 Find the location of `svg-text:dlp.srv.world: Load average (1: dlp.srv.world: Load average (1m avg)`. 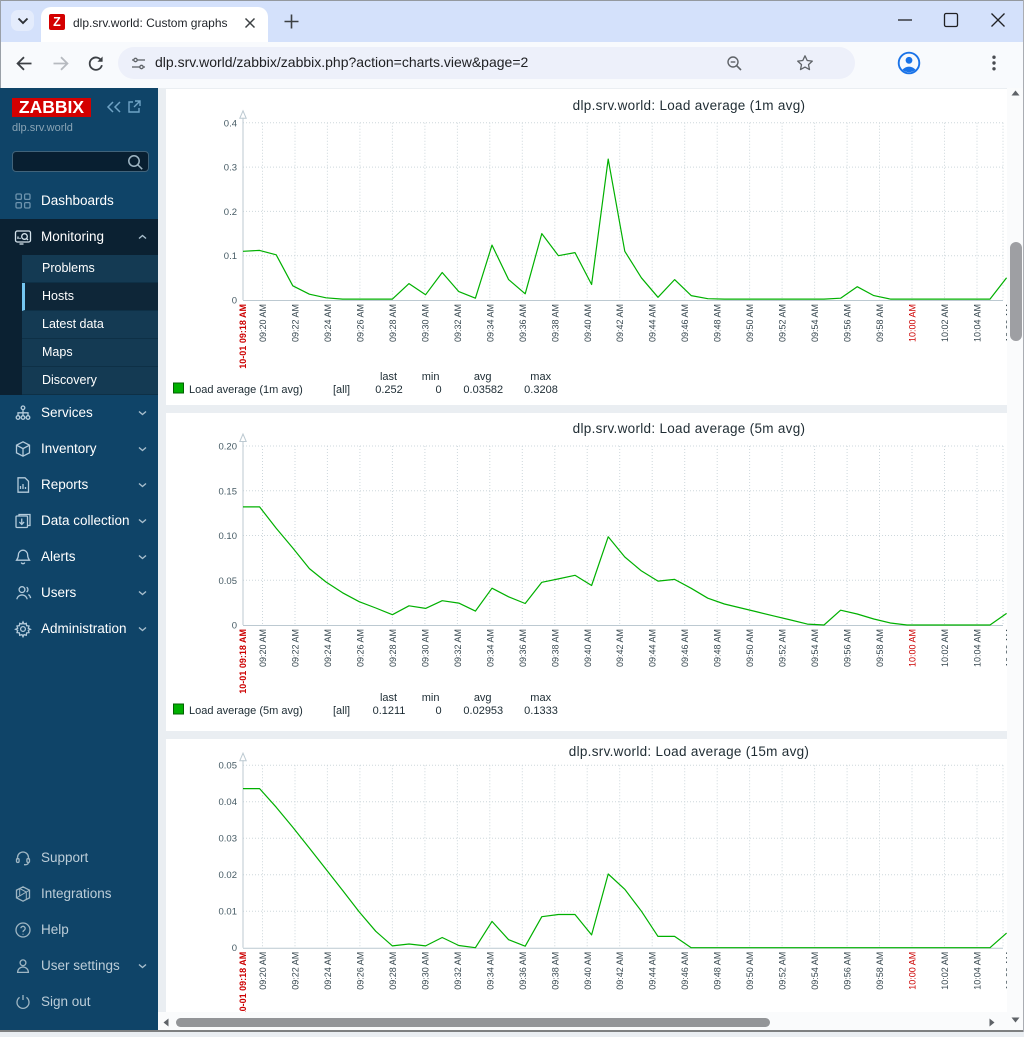

svg-text:dlp.srv.world: Load average (1: dlp.srv.world: Load average (1m avg) is located at coordinates (689, 105).